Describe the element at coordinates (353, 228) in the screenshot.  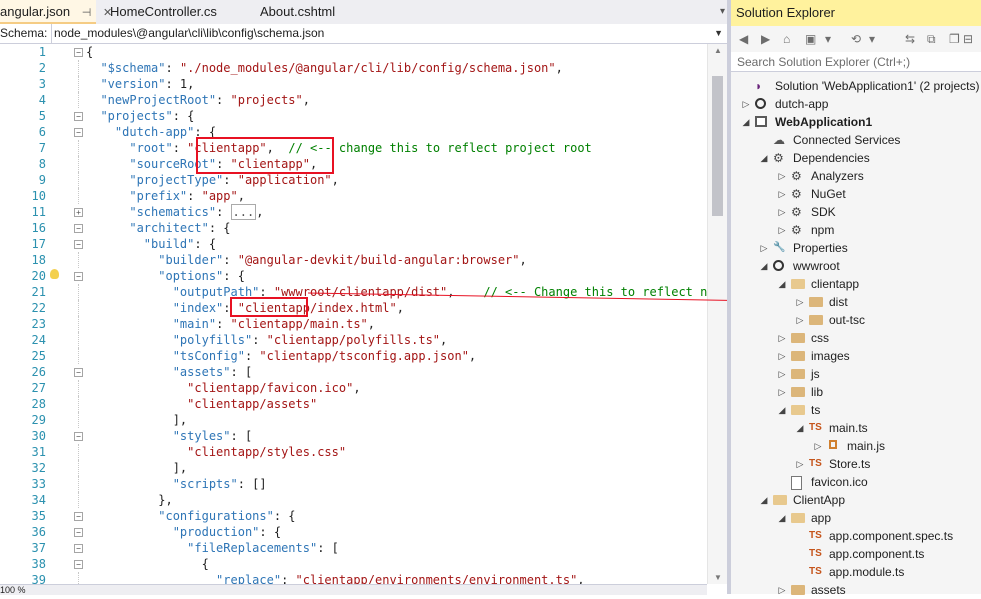
I see `code-line: 16 − "architect": {` at that location.